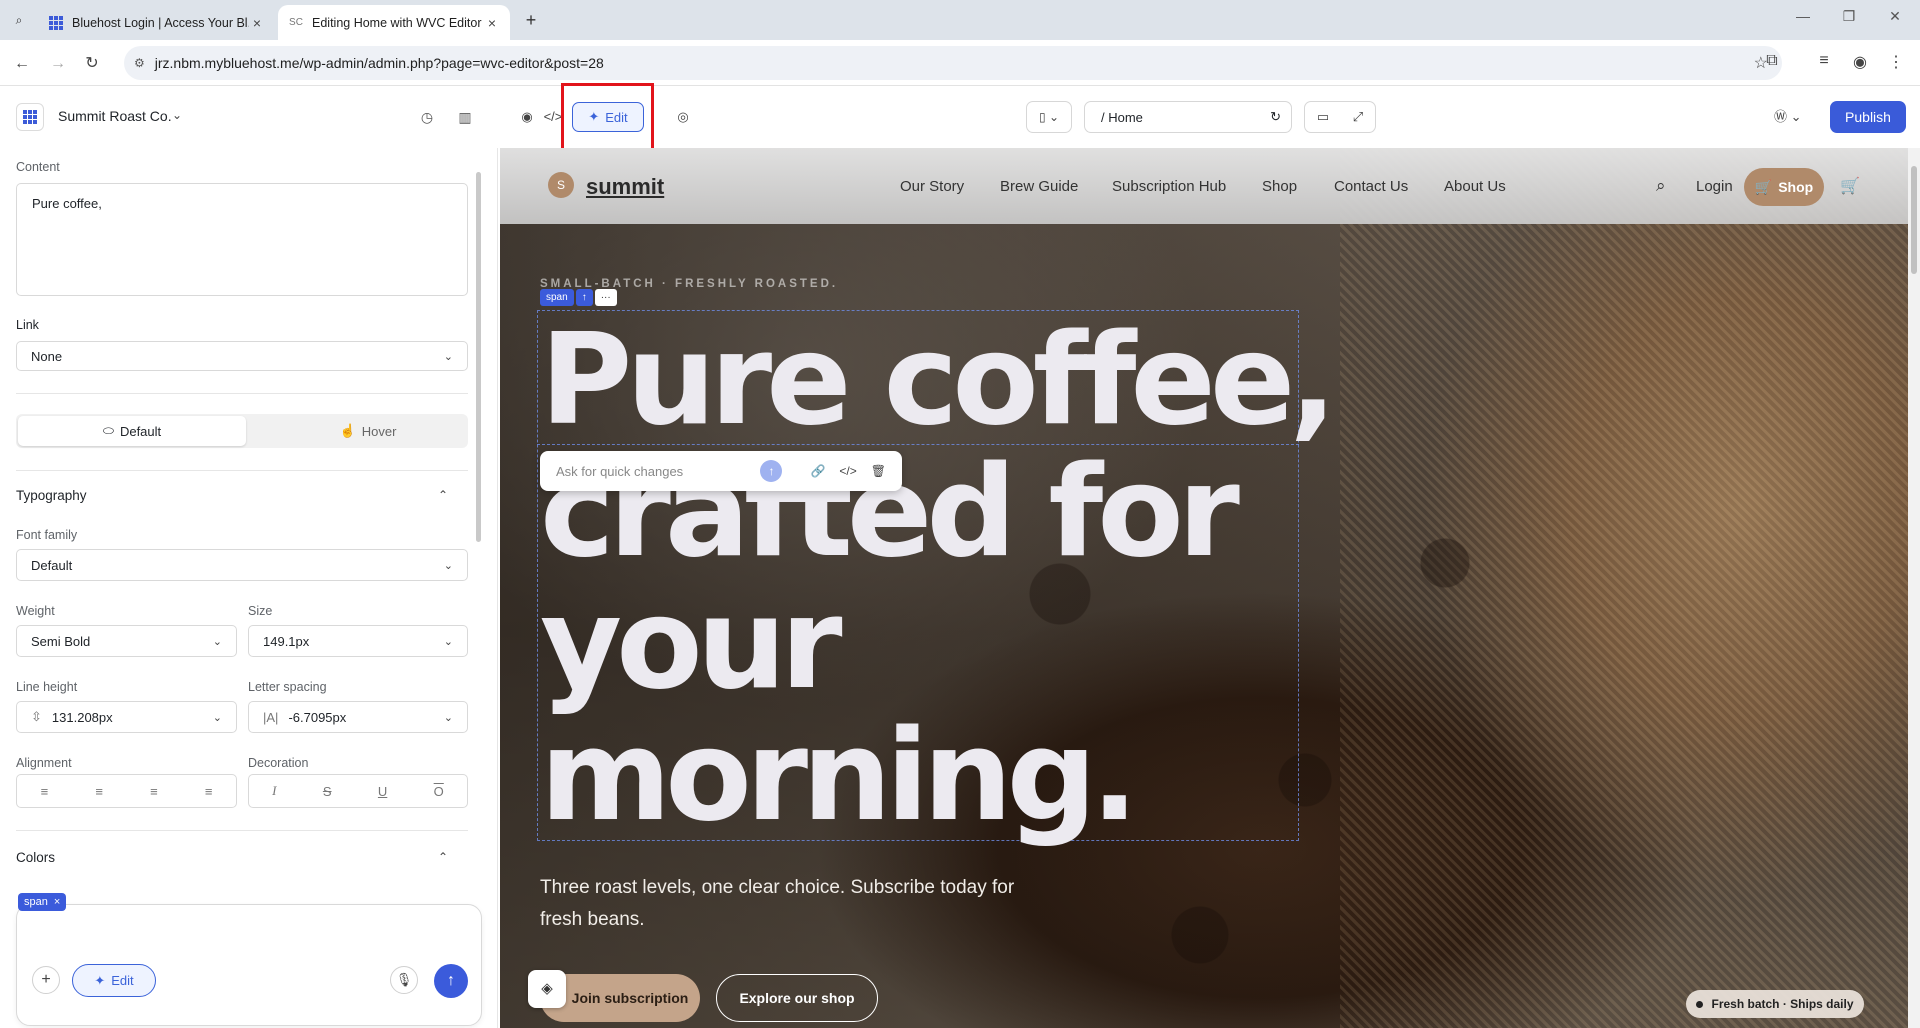 The width and height of the screenshot is (1920, 1028). Describe the element at coordinates (1358, 117) in the screenshot. I see `fullscreen-icon: ⤢` at that location.